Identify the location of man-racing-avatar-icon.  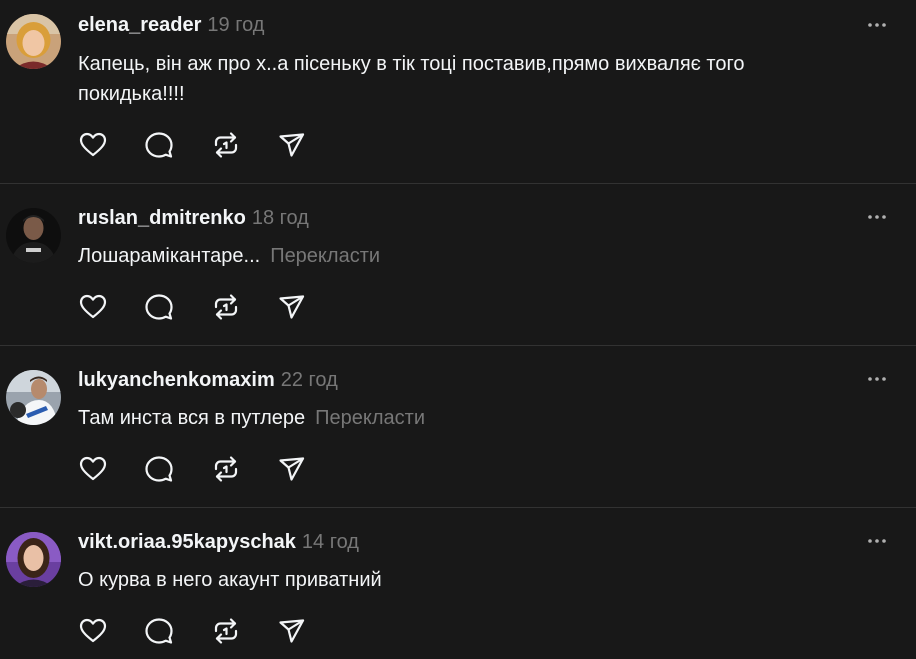
(33, 397).